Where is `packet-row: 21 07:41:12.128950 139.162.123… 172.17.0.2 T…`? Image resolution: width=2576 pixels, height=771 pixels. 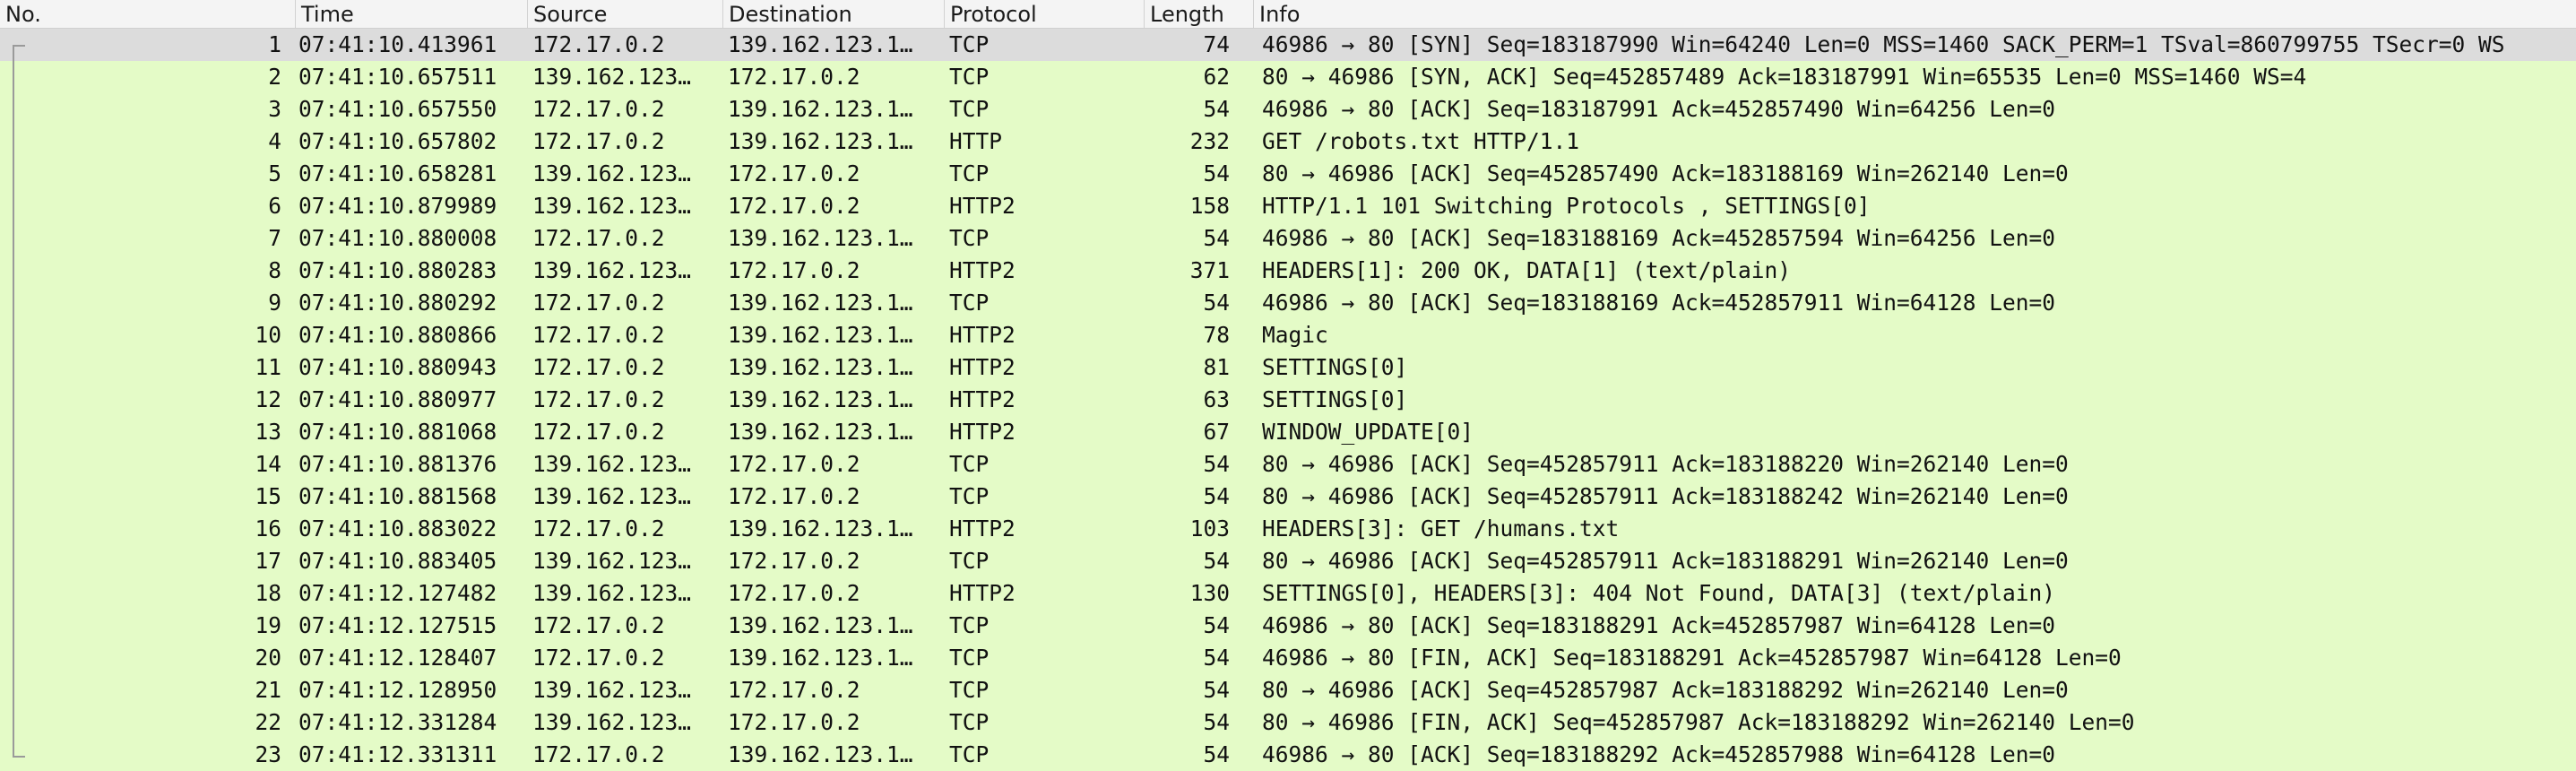 packet-row: 21 07:41:12.128950 139.162.123… 172.17.0.2 T… is located at coordinates (1288, 690).